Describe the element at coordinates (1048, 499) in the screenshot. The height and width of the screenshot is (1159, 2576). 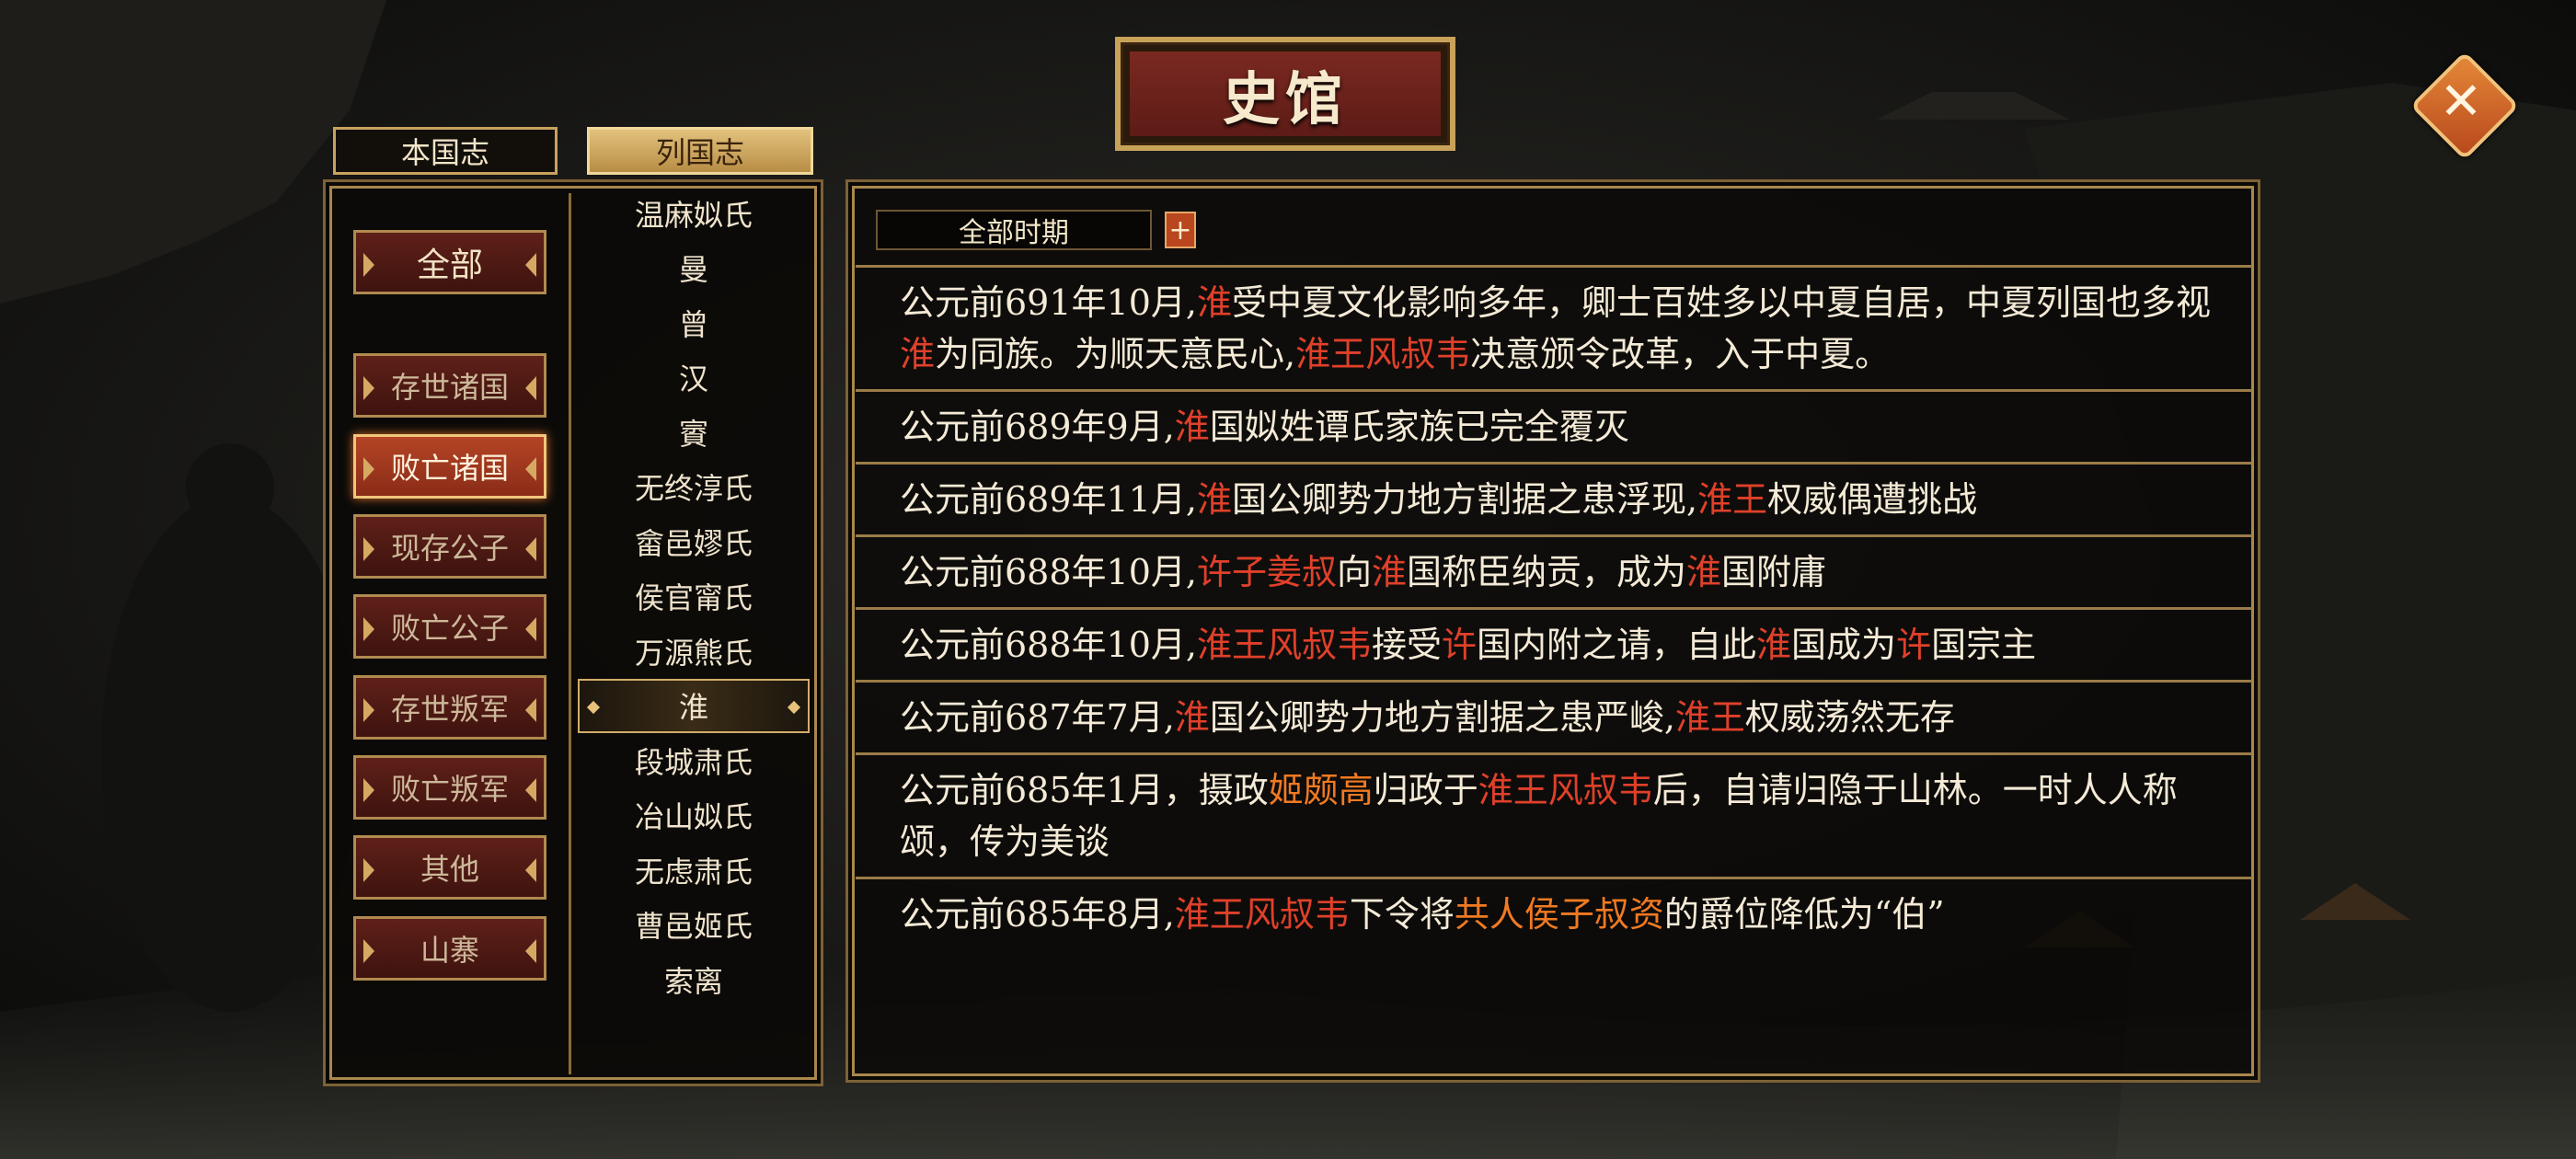
I see `log-entry-text: 公元前689年11月,` at that location.